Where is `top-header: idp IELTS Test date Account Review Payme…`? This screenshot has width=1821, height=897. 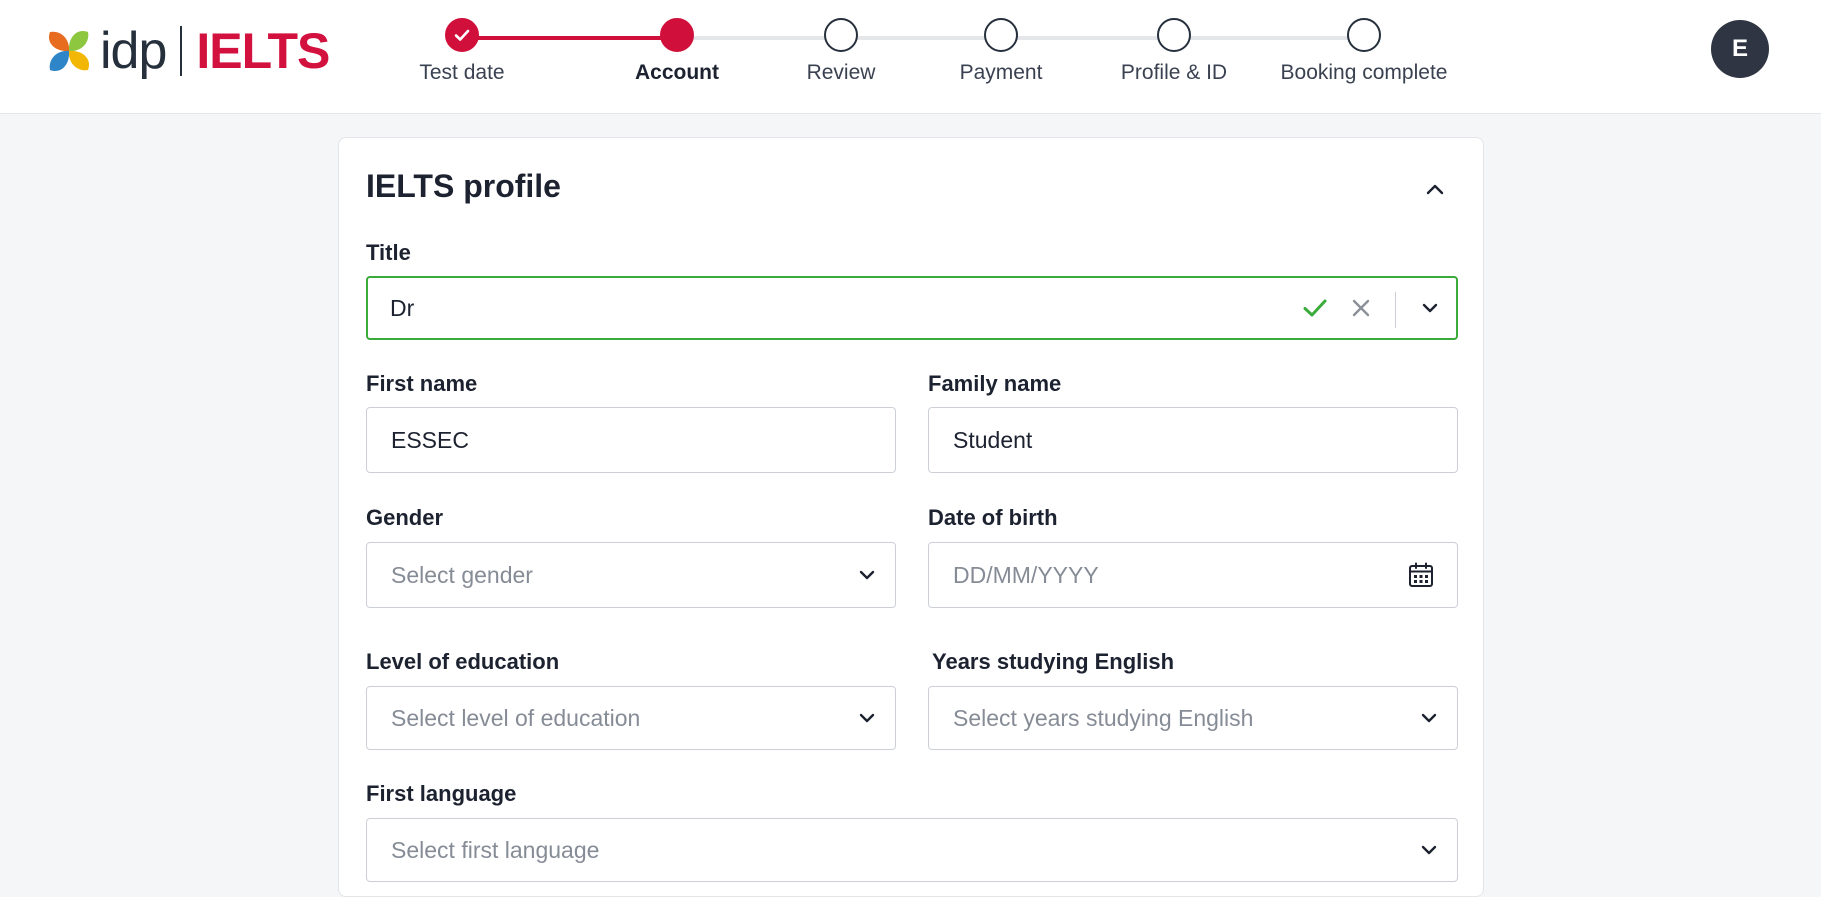 top-header: idp IELTS Test date Account Review Payme… is located at coordinates (910, 57).